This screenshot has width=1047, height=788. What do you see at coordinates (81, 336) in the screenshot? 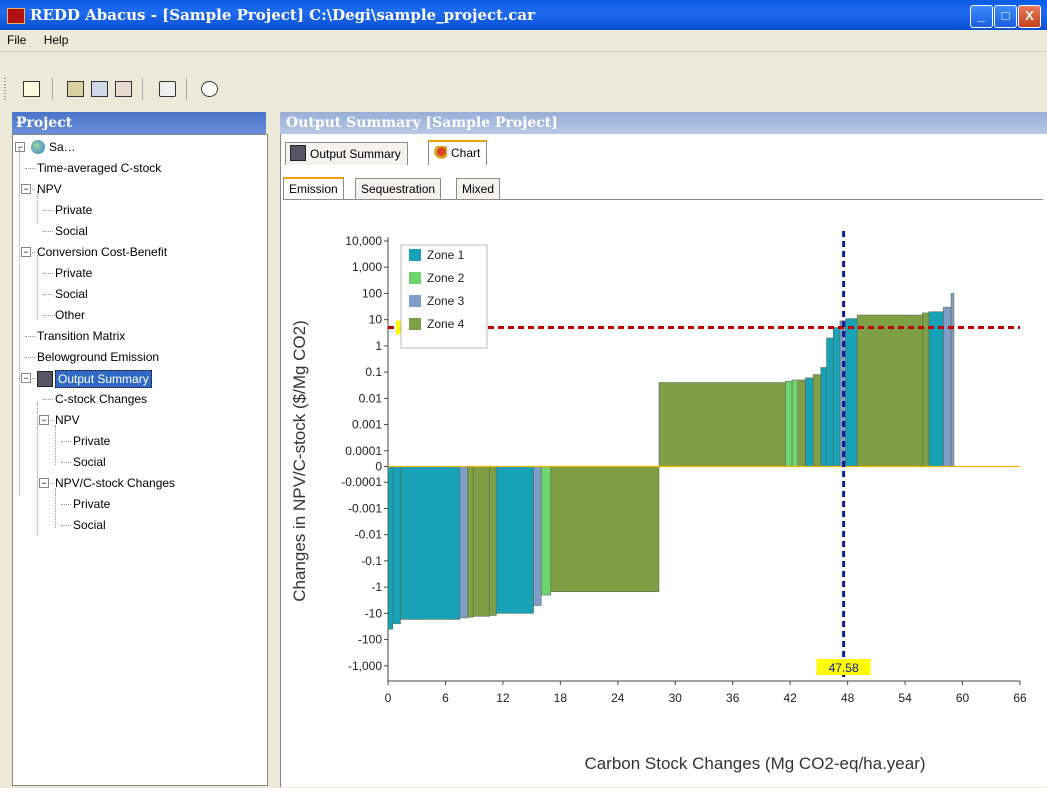
I see `tree-item: Transition Matrix` at bounding box center [81, 336].